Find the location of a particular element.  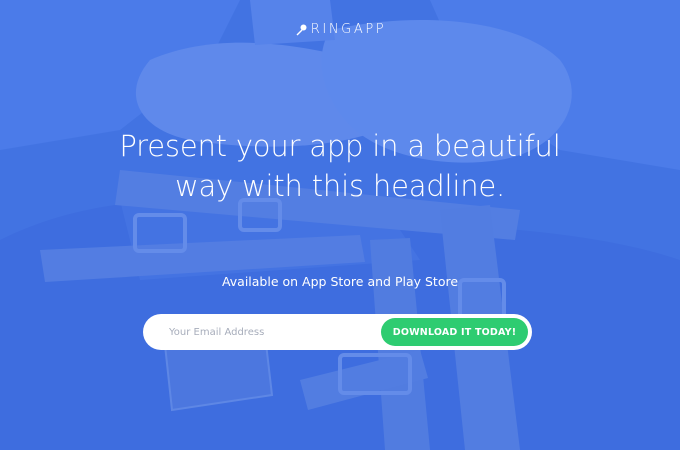

brand-logo: RINGAPP is located at coordinates (340, 29).